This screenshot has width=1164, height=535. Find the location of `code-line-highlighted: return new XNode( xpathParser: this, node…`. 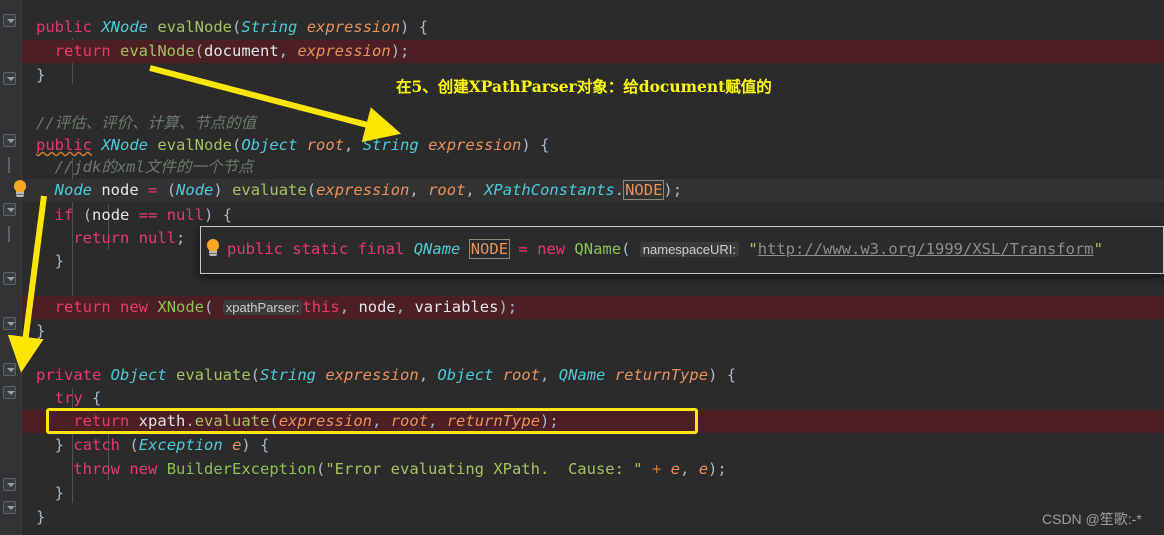

code-line-highlighted: return new XNode( xpathParser: this, node… is located at coordinates (593, 307).